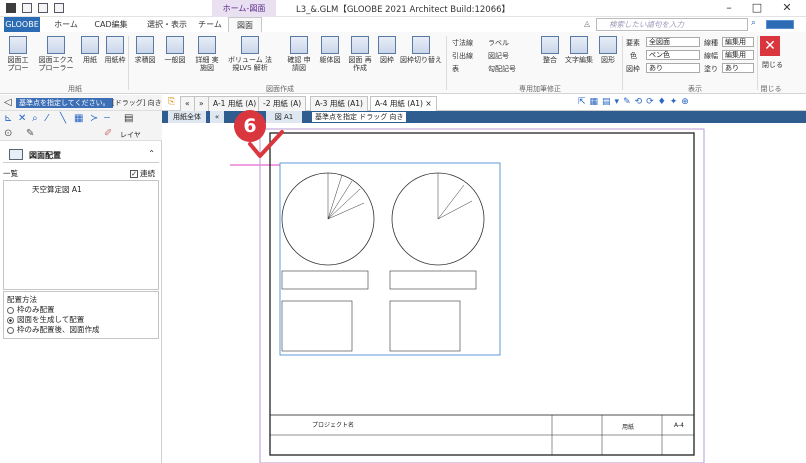  Describe the element at coordinates (284, 117) in the screenshot. I see `sub-small-tab: 図 A1` at that location.